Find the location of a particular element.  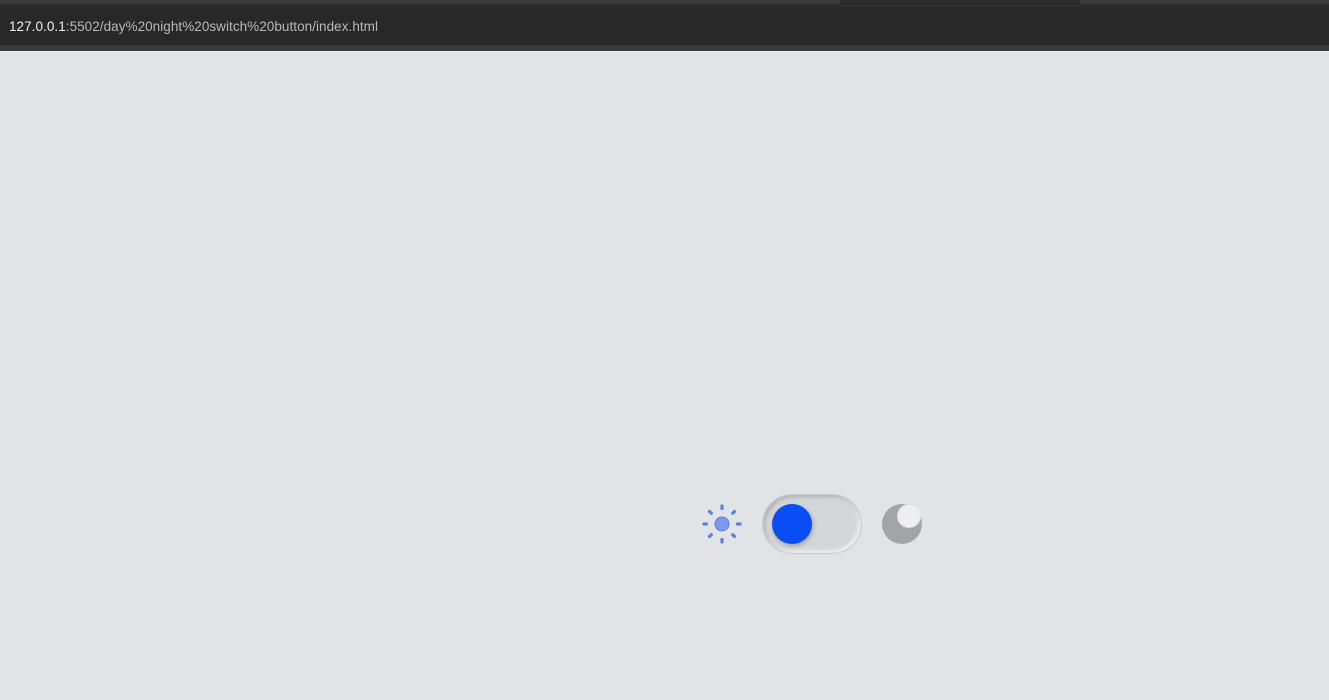

tab-strip is located at coordinates (664, 3).